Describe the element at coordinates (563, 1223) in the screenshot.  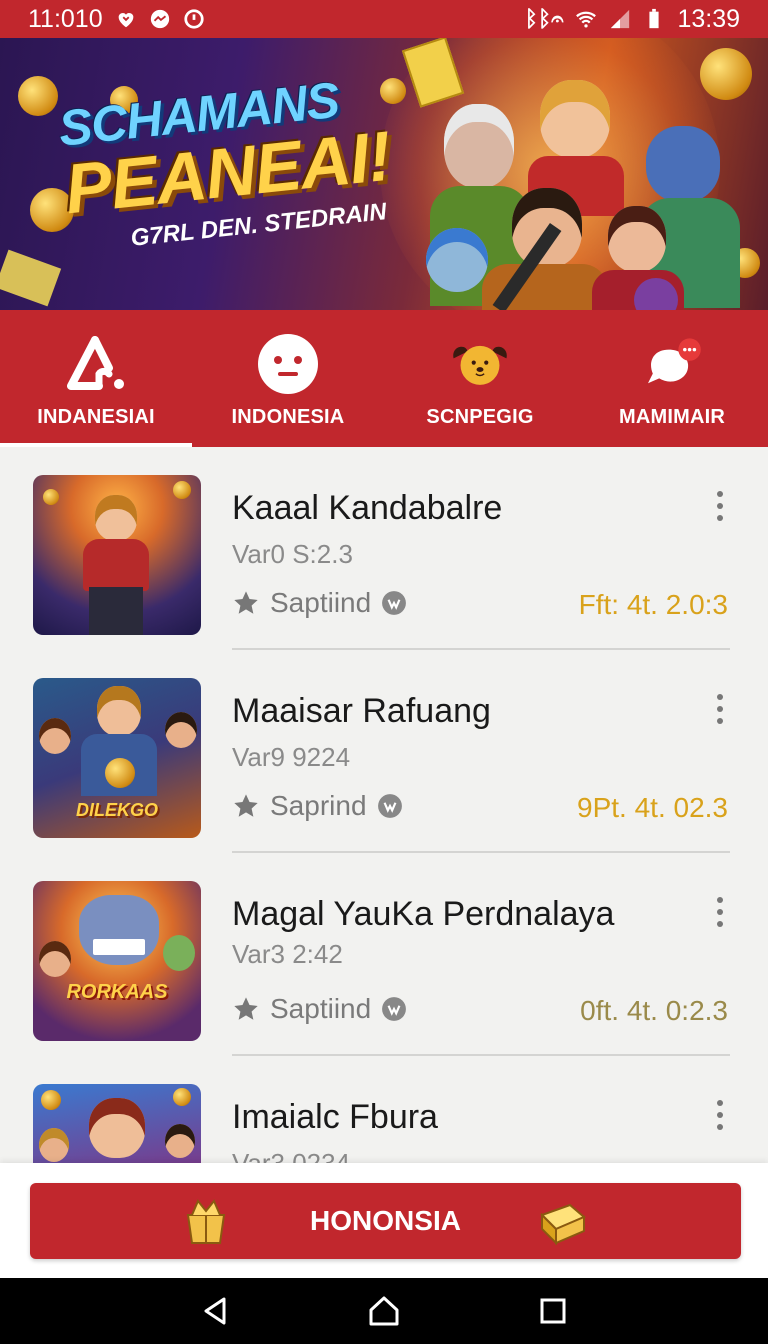
I see `gold-block-icon` at that location.